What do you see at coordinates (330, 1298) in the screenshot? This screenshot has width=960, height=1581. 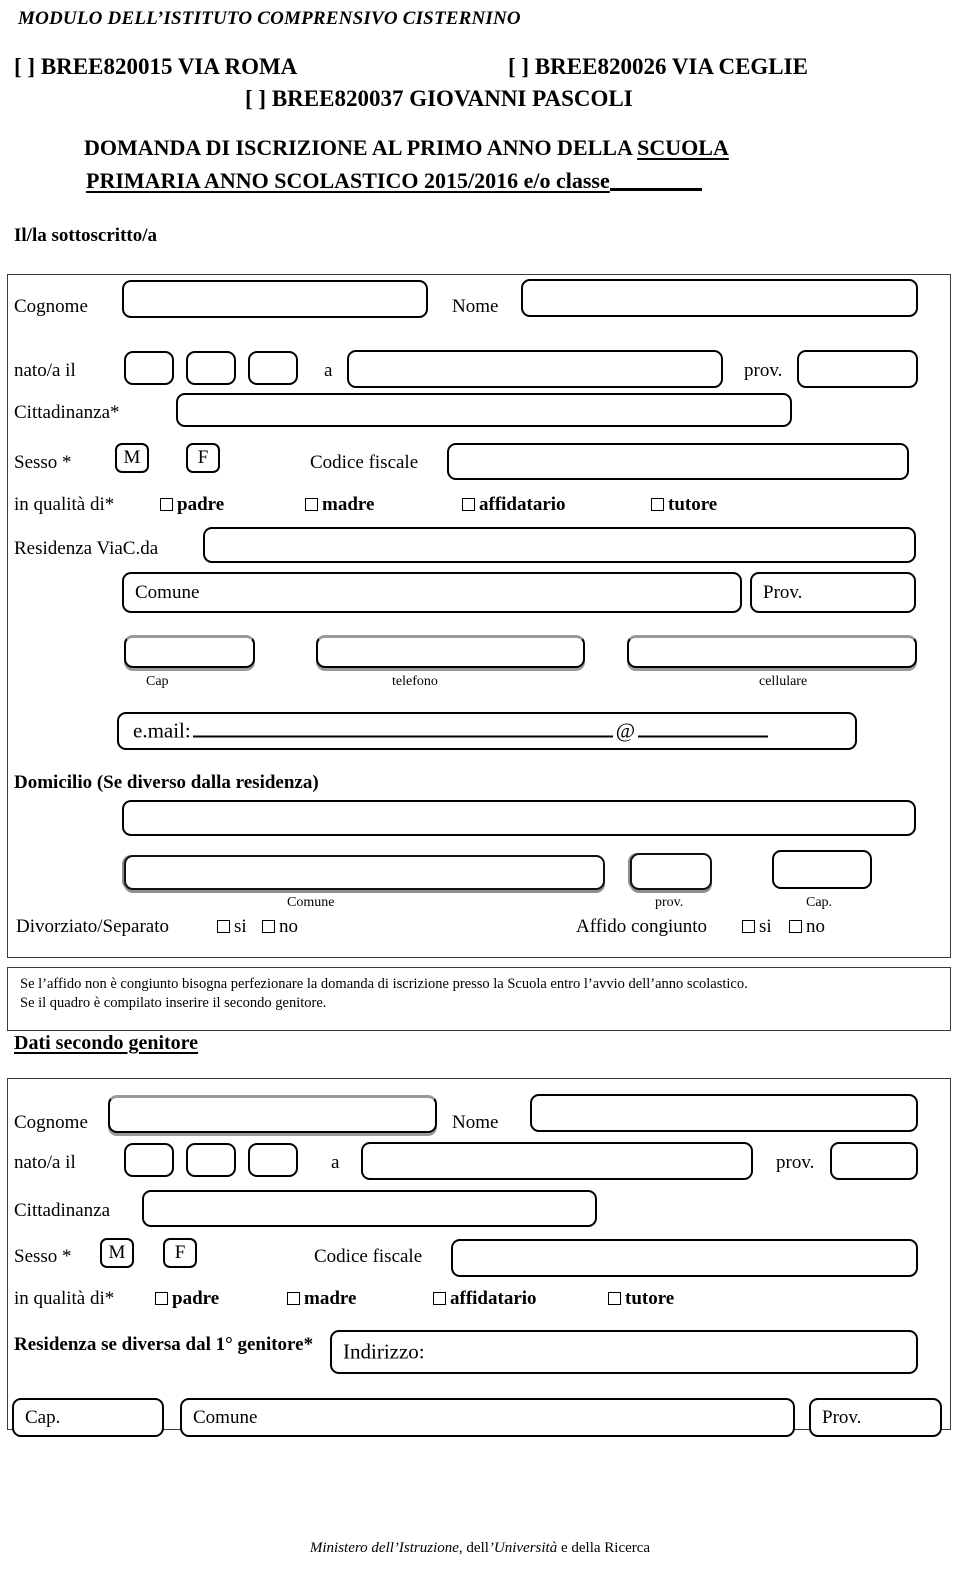 I see `qualita-label: madre` at bounding box center [330, 1298].